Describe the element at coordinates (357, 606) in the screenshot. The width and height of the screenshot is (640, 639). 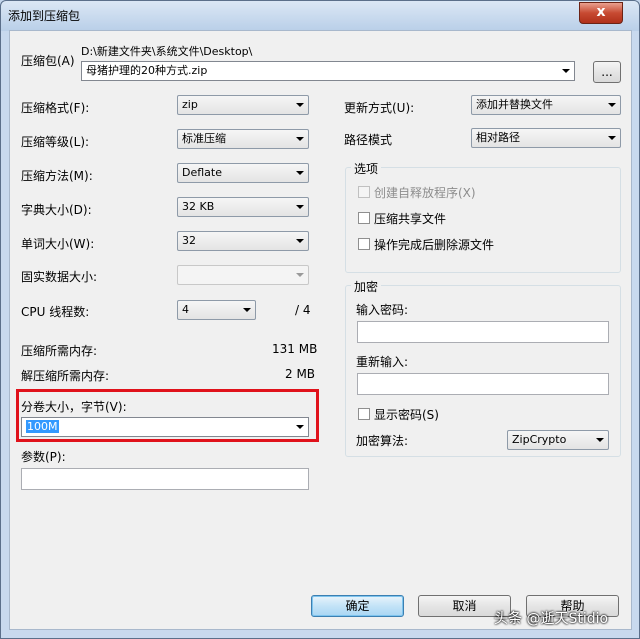
I see `ok-button: 确定` at that location.